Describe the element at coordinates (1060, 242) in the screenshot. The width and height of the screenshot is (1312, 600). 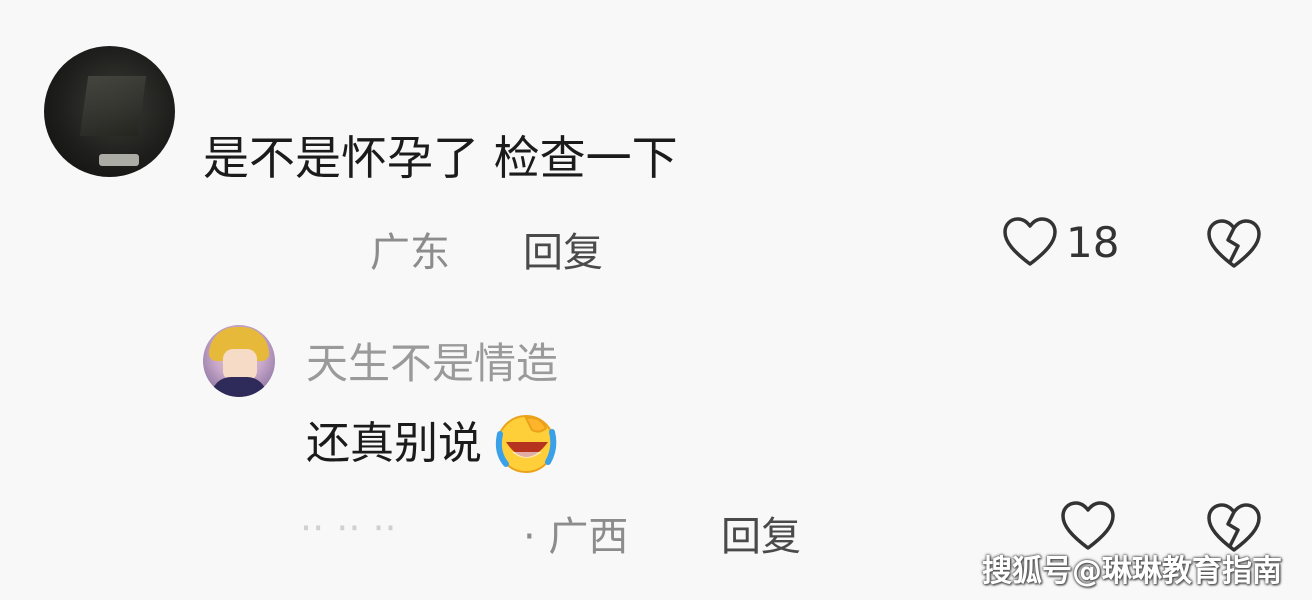
I see `like-button: 18` at that location.